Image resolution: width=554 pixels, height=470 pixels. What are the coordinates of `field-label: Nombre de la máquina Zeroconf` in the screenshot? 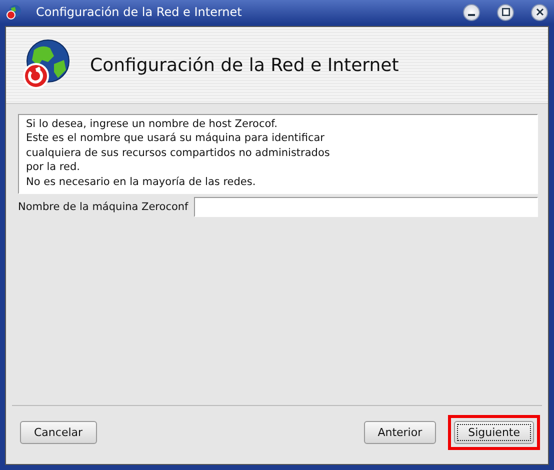 It's located at (103, 207).